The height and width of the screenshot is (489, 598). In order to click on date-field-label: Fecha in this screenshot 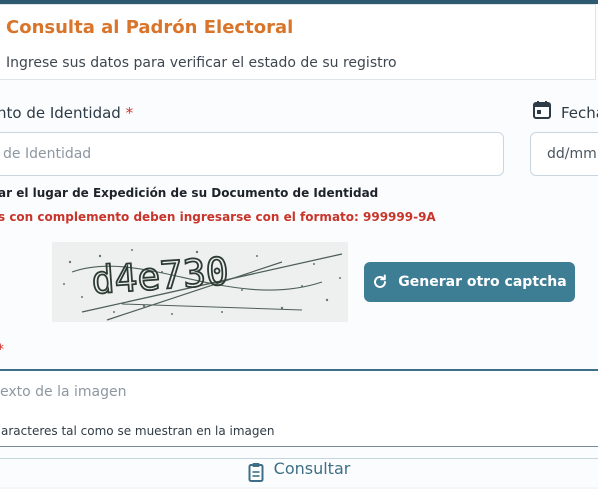, I will do `click(579, 113)`.